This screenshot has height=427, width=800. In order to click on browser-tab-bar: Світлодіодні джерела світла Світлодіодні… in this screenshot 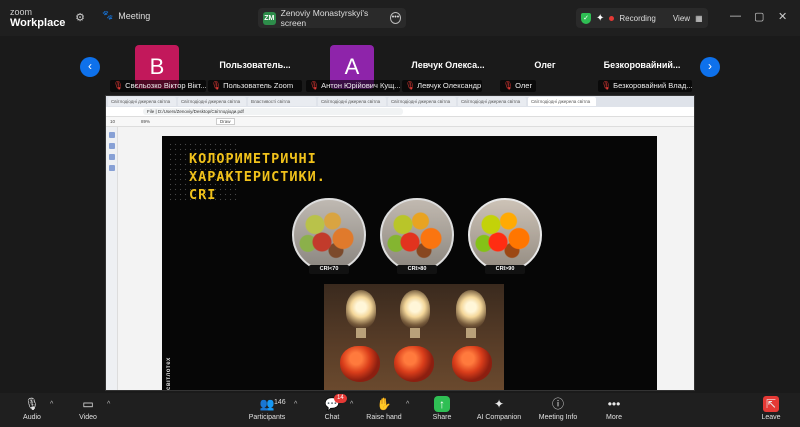, I will do `click(400, 101)`.